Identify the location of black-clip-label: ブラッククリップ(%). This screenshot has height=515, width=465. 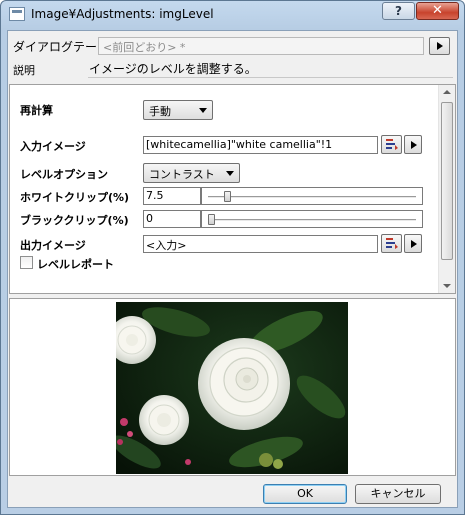
(74, 220).